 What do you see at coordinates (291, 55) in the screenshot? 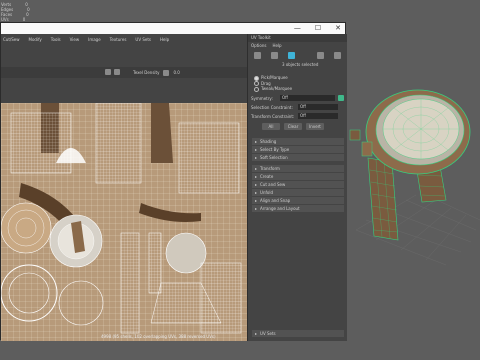
I see `cube-icon` at bounding box center [291, 55].